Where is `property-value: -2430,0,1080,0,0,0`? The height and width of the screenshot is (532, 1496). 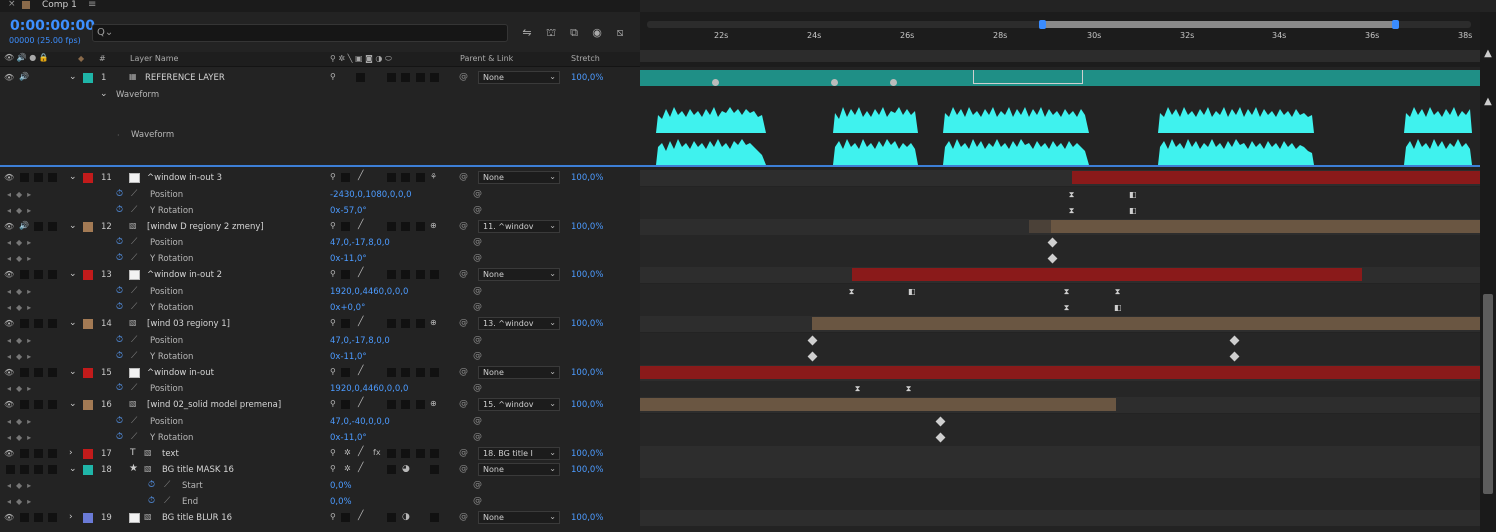
property-value: -2430,0,1080,0,0,0 is located at coordinates (370, 195).